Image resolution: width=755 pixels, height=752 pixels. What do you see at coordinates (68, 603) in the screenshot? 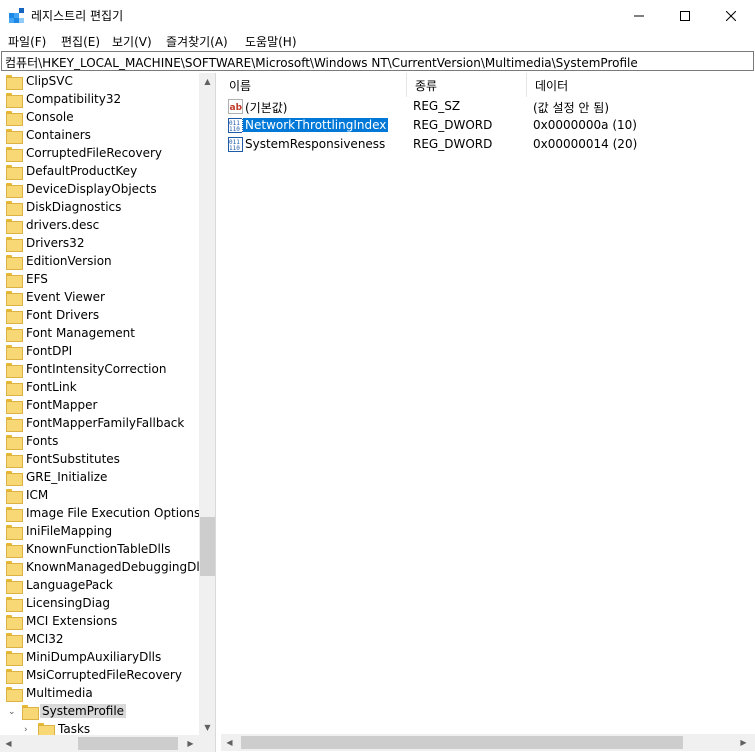
I see `tree-item-label: LicensingDiag` at bounding box center [68, 603].